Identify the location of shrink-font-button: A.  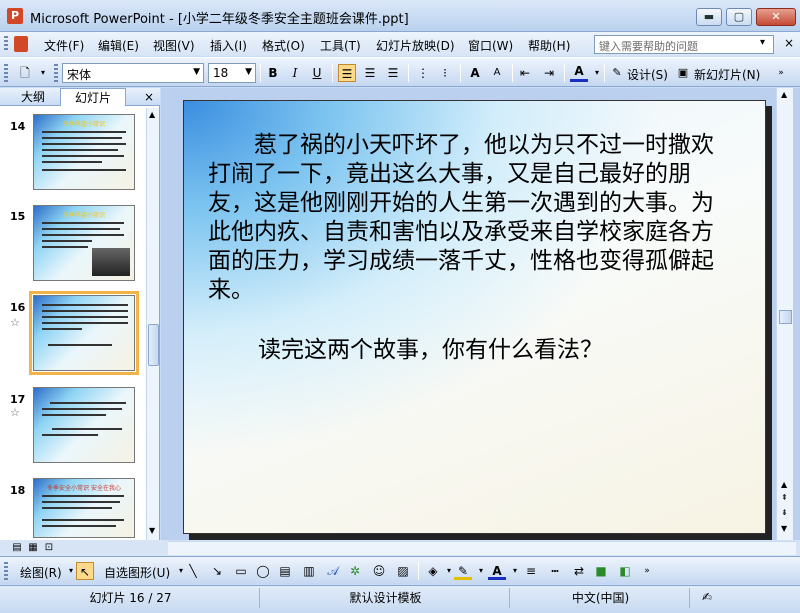
(497, 73).